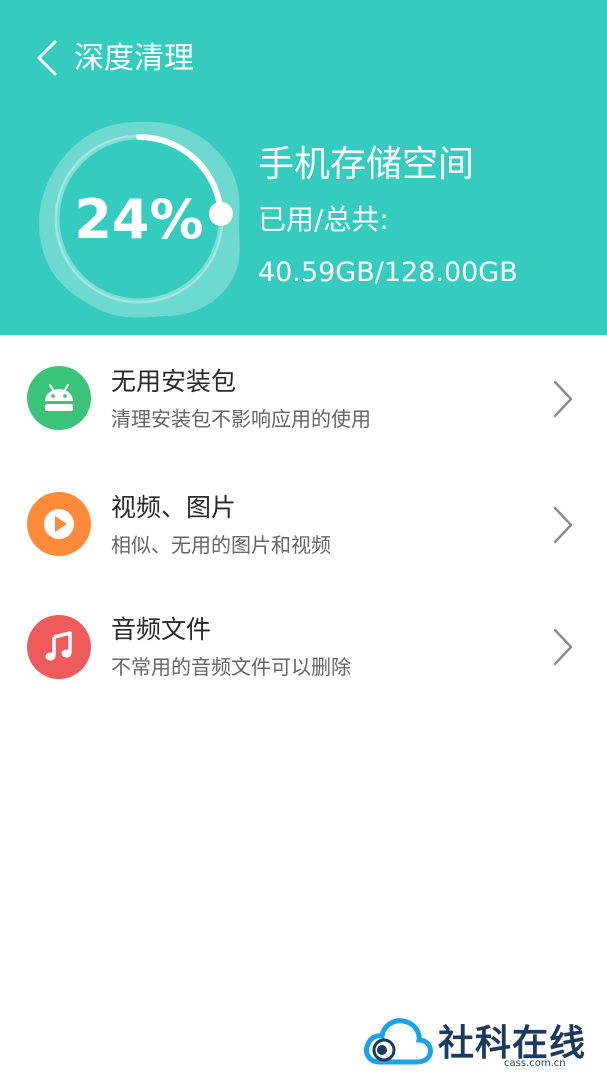  Describe the element at coordinates (303, 645) in the screenshot. I see `list-item-audio-files: 音频文件 不常用的音频文件可以删除` at that location.